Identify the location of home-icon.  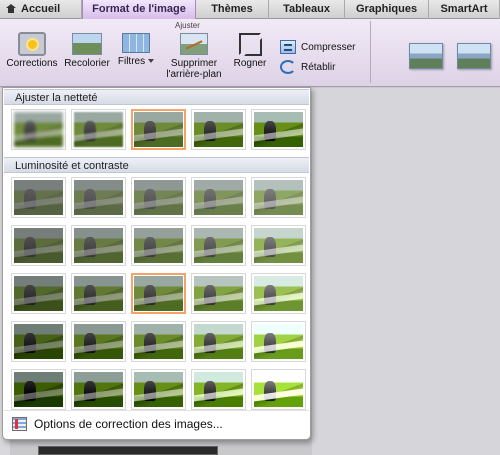
(11, 8).